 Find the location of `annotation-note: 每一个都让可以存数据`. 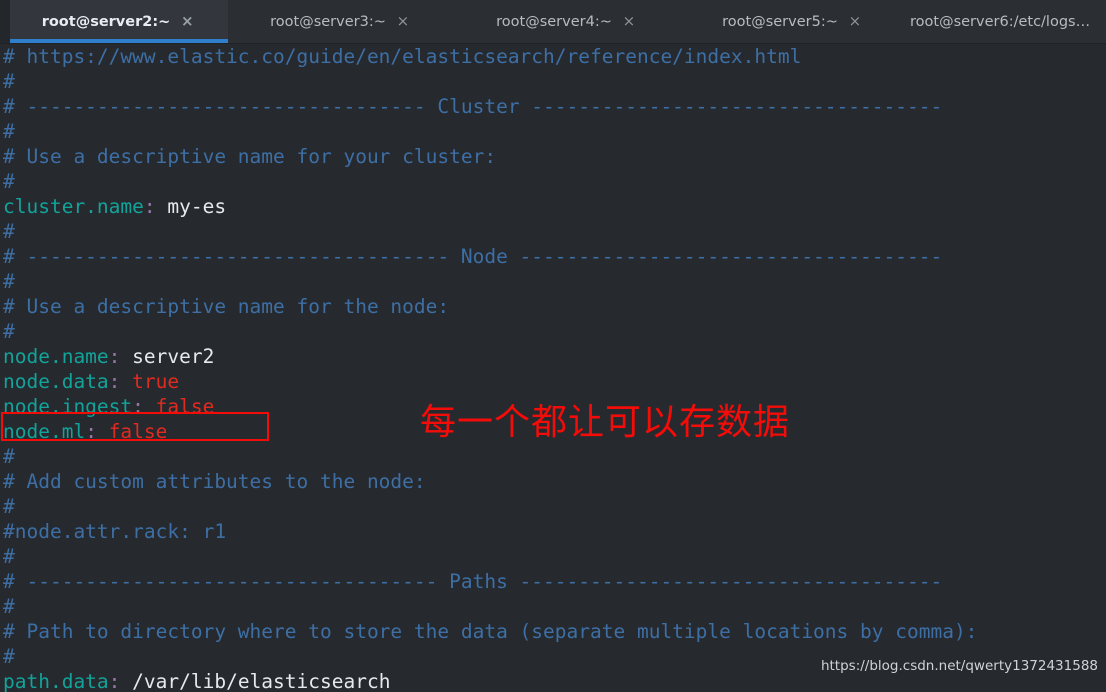

annotation-note: 每一个都让可以存数据 is located at coordinates (605, 422).